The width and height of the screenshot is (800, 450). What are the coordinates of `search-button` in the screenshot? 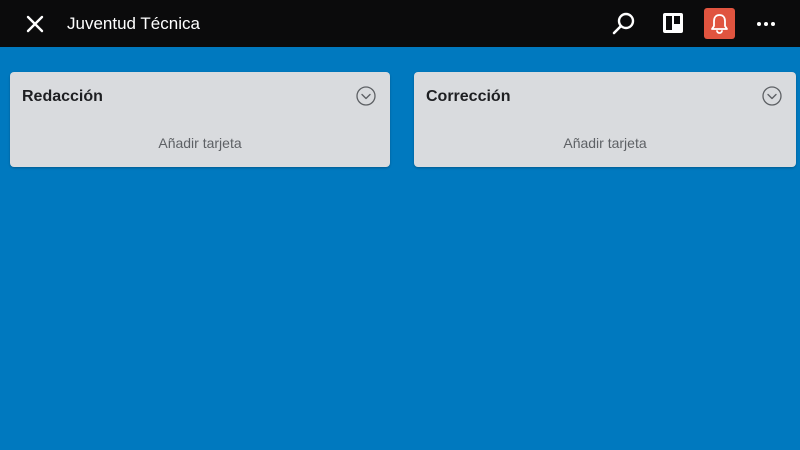 It's located at (623, 24).